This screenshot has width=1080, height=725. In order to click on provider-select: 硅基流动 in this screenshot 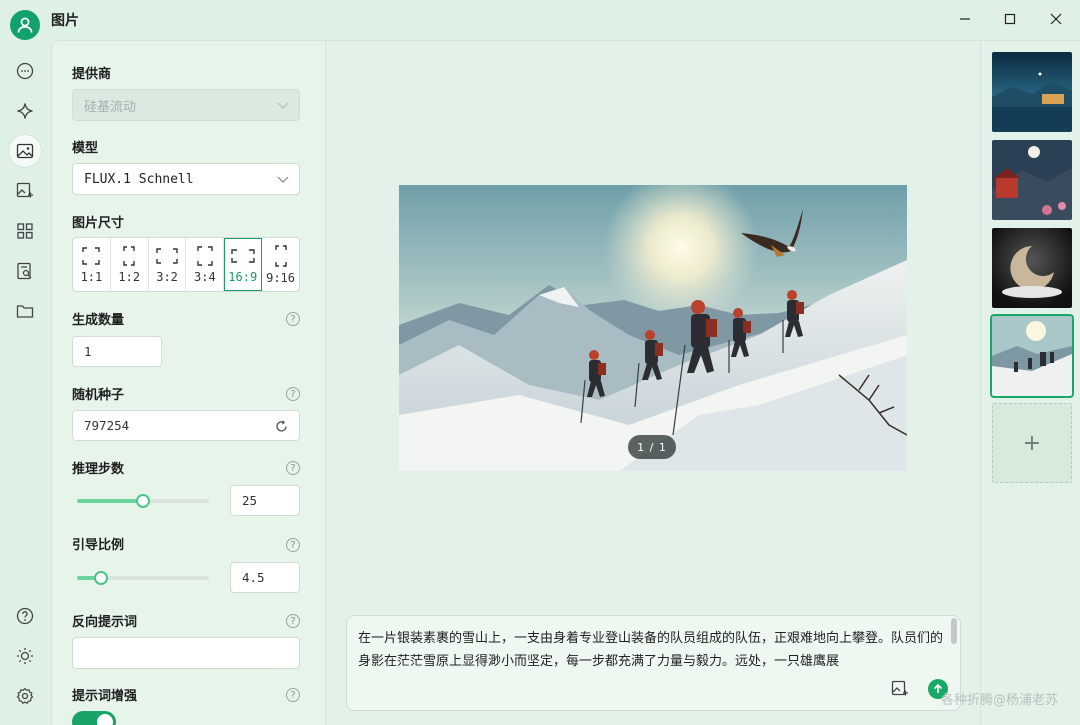, I will do `click(186, 105)`.